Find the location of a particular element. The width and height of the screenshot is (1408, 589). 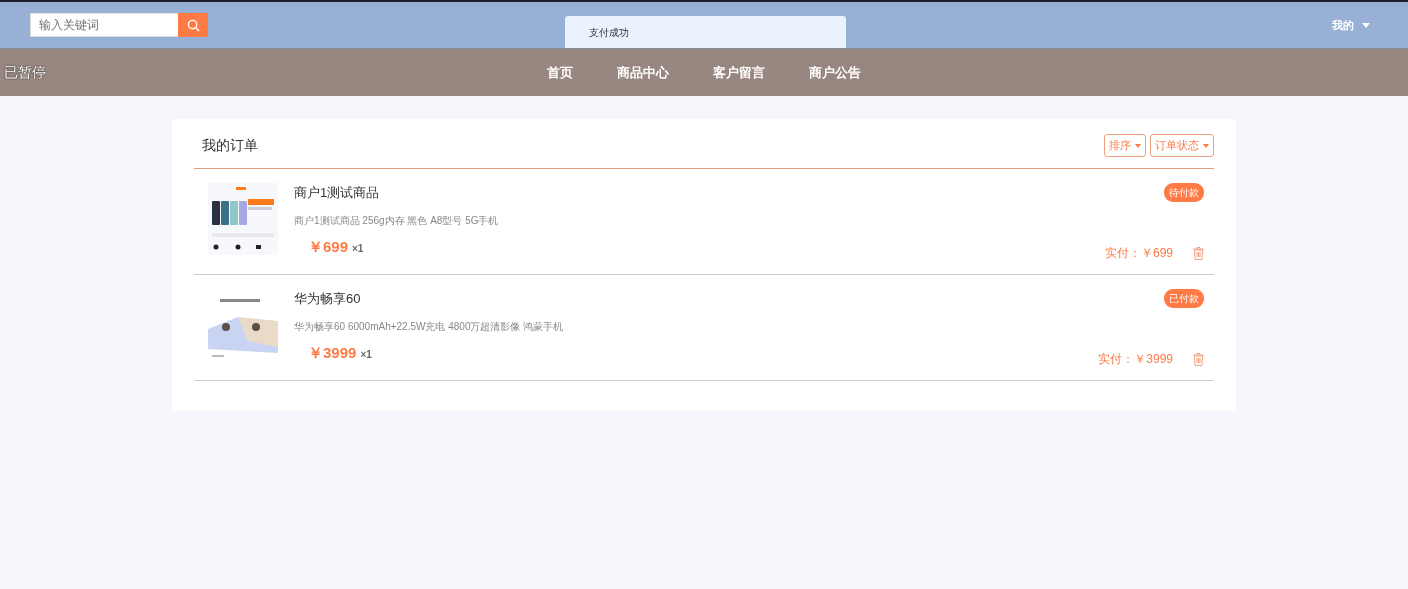

price: ￥699 is located at coordinates (328, 246).